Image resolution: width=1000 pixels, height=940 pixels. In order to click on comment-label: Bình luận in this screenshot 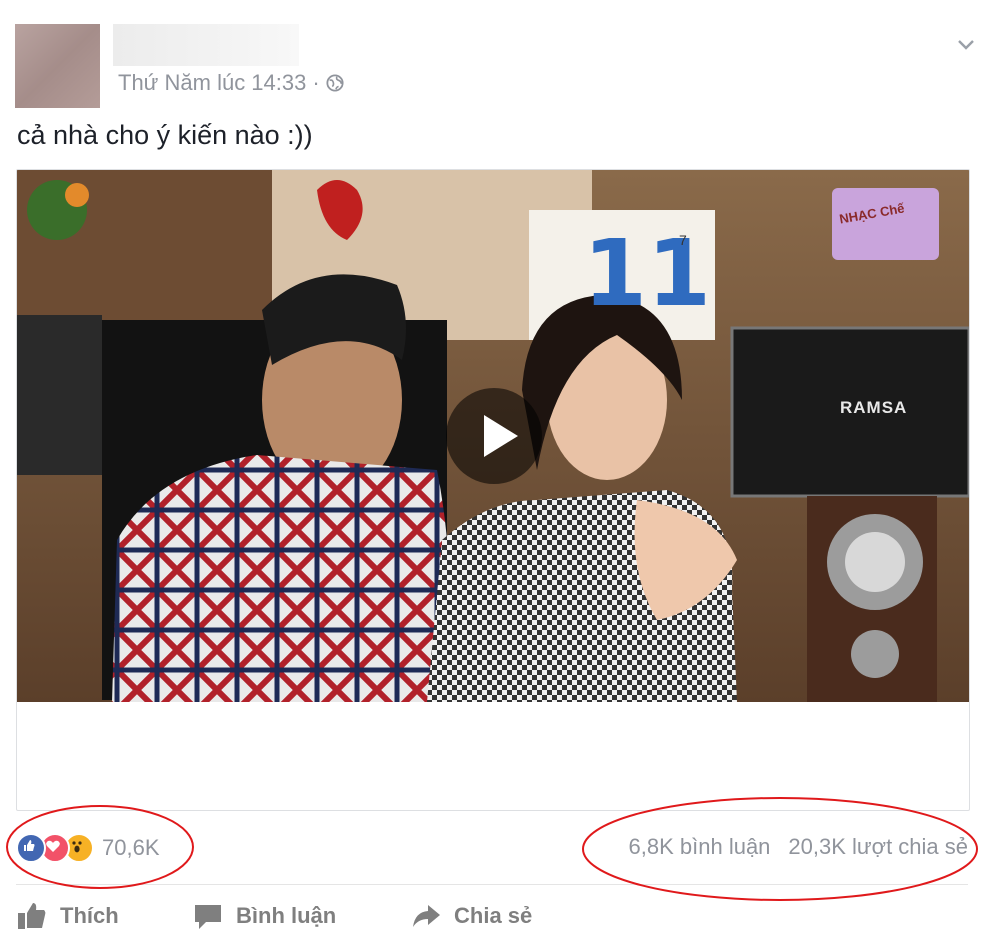, I will do `click(286, 915)`.